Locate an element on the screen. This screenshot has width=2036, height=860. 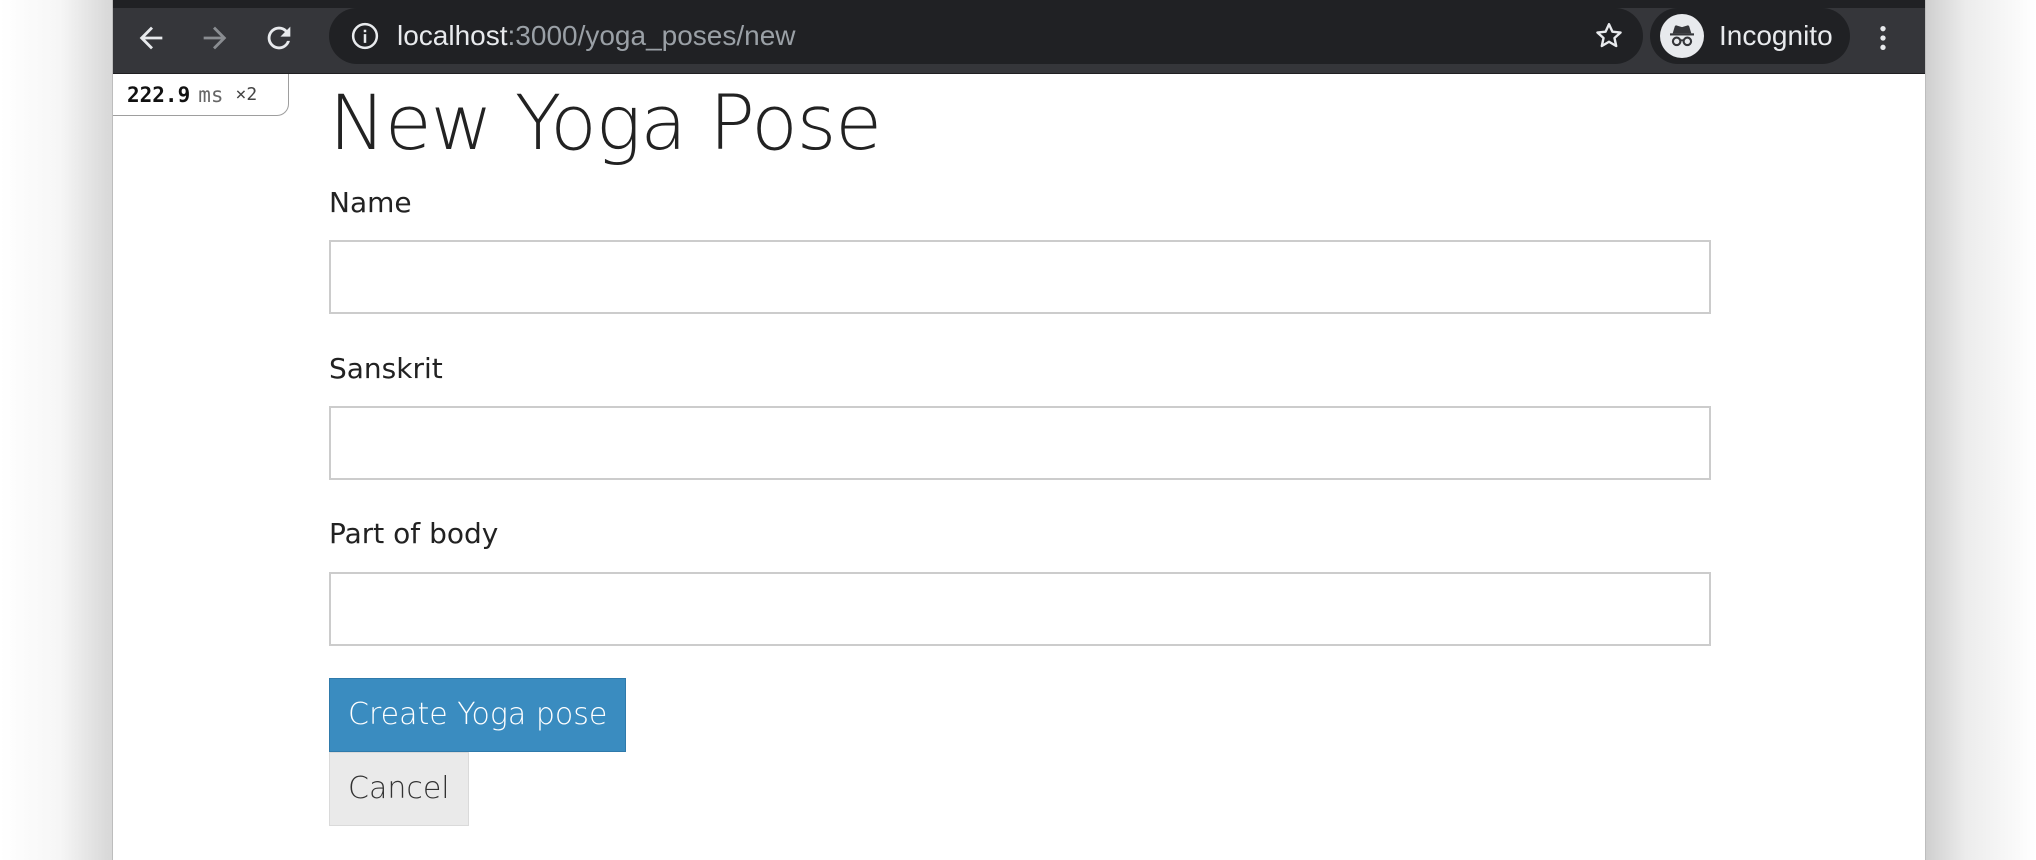
profiler-count: ×2 is located at coordinates (246, 94).